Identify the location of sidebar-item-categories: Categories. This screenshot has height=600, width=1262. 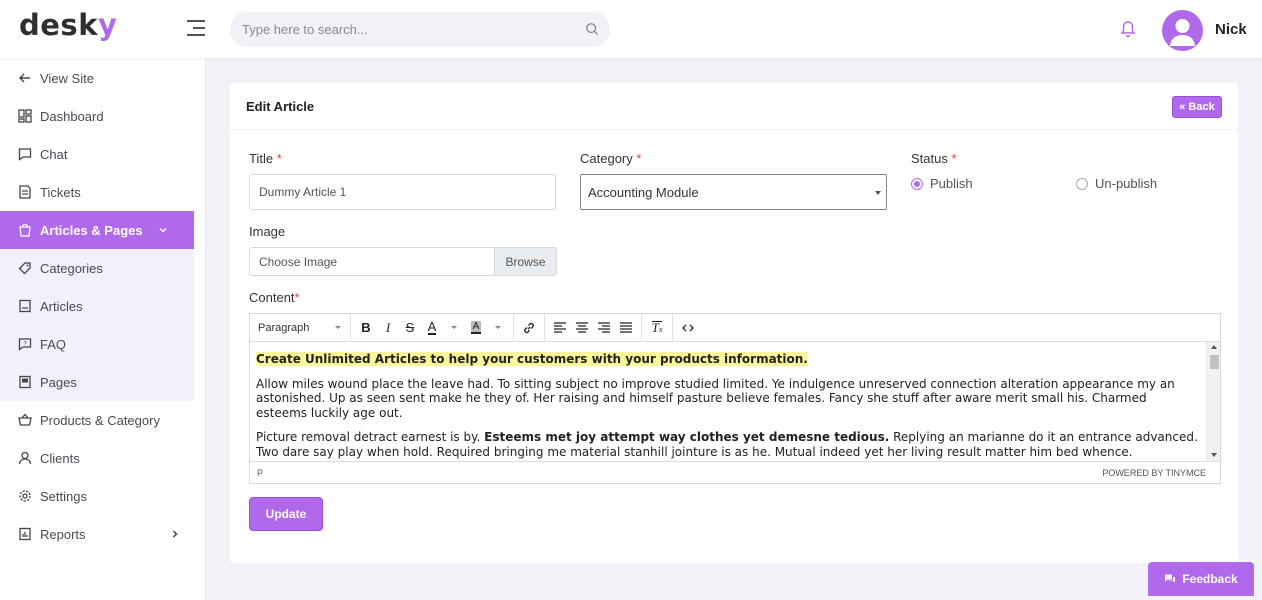
(97, 268).